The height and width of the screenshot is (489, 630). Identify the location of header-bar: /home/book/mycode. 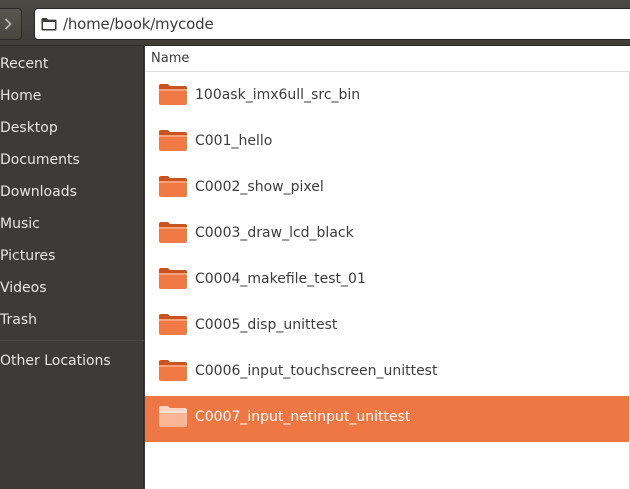
(315, 23).